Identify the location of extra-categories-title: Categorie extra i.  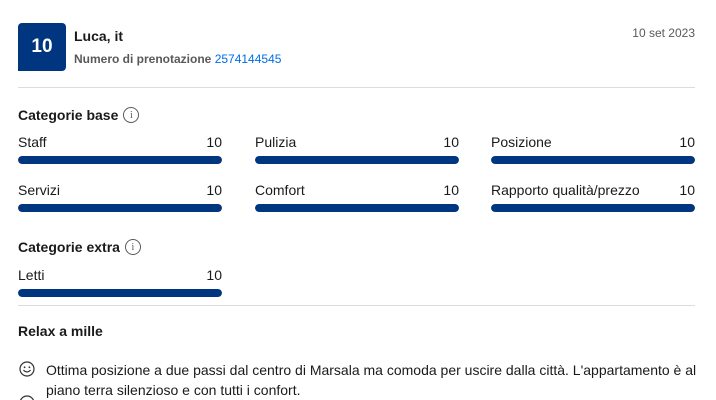
(79, 247).